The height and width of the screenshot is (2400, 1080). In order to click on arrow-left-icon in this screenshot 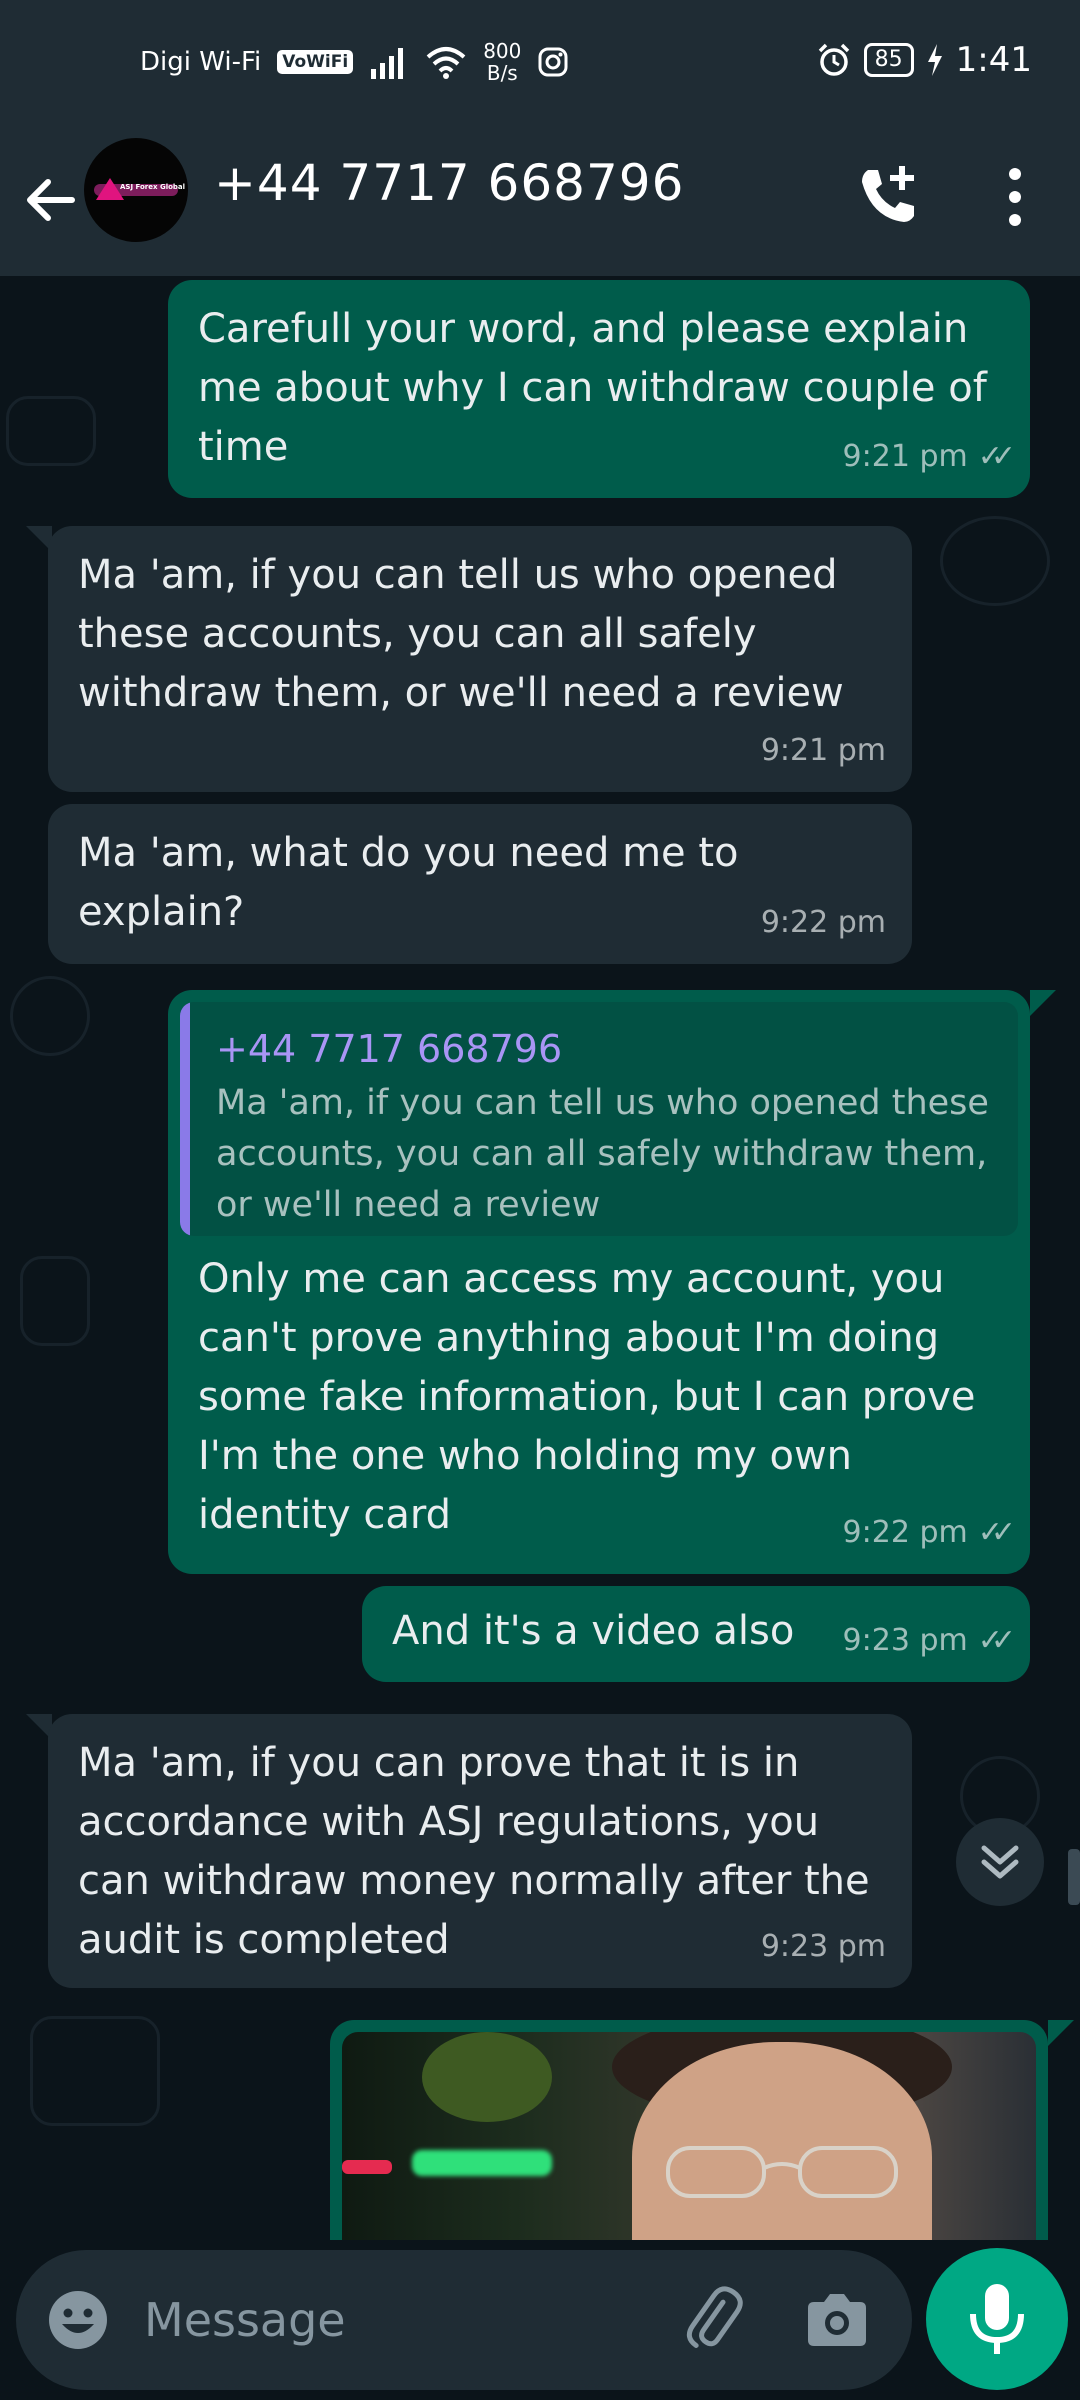, I will do `click(50, 200)`.